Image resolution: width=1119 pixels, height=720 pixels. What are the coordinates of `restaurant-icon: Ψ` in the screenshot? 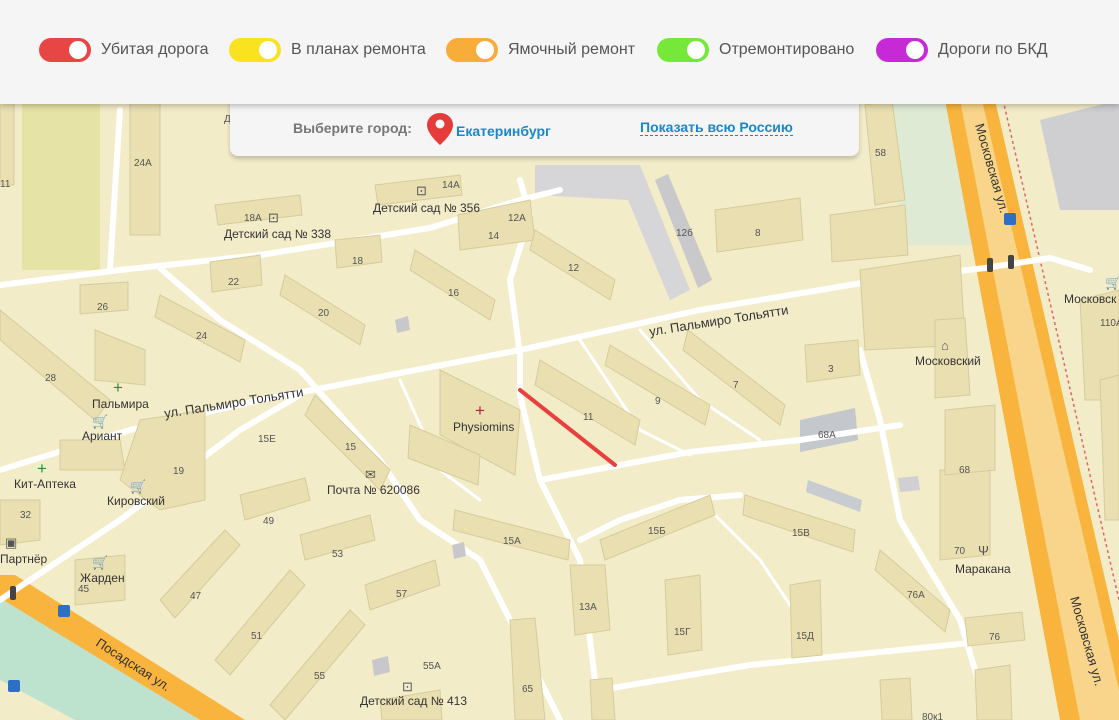 It's located at (983, 550).